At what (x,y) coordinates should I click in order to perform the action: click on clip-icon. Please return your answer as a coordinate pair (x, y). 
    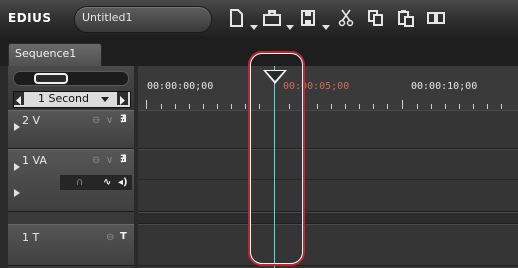
    Looking at the image, I should click on (436, 18).